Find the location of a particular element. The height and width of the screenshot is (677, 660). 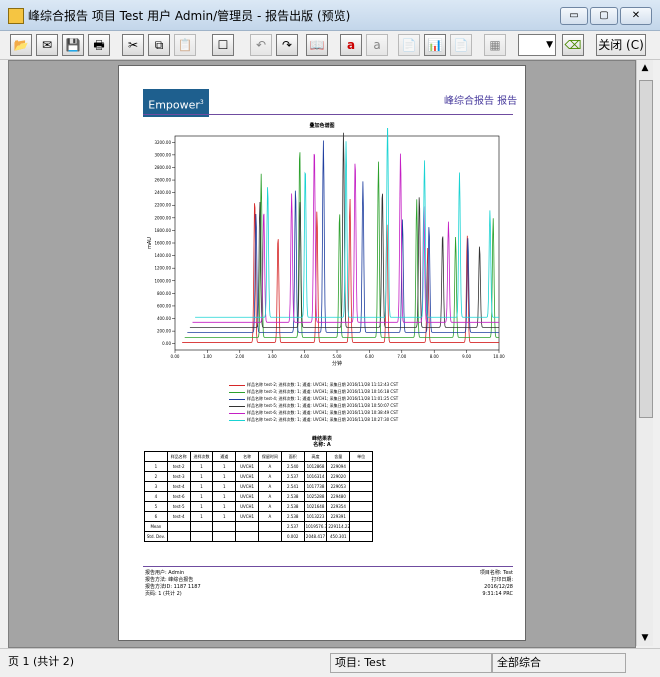

open-button: 📂 is located at coordinates (21, 45).